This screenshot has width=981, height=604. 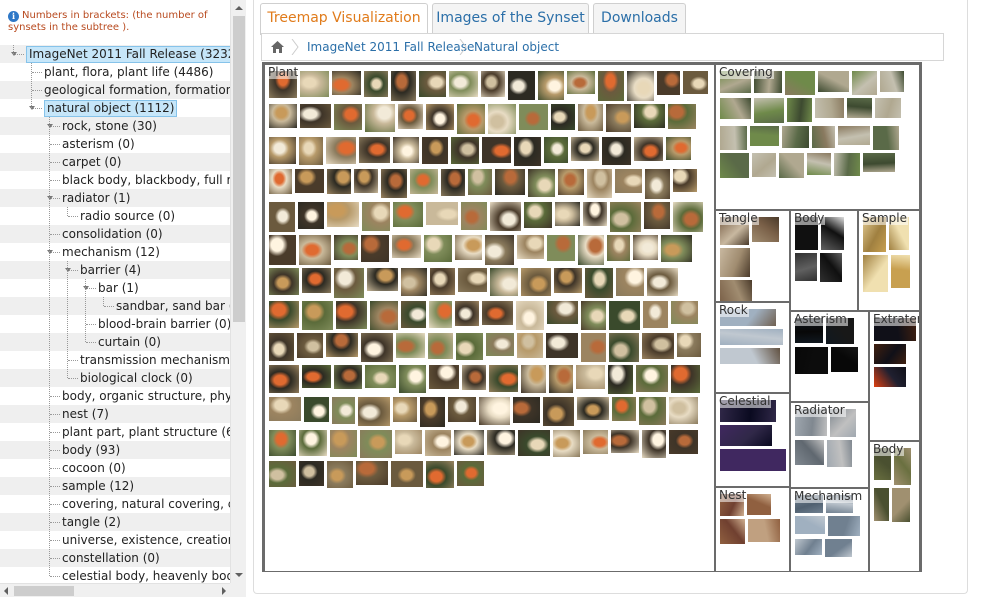 I want to click on tree-row-label: bar (1), so click(x=118, y=288).